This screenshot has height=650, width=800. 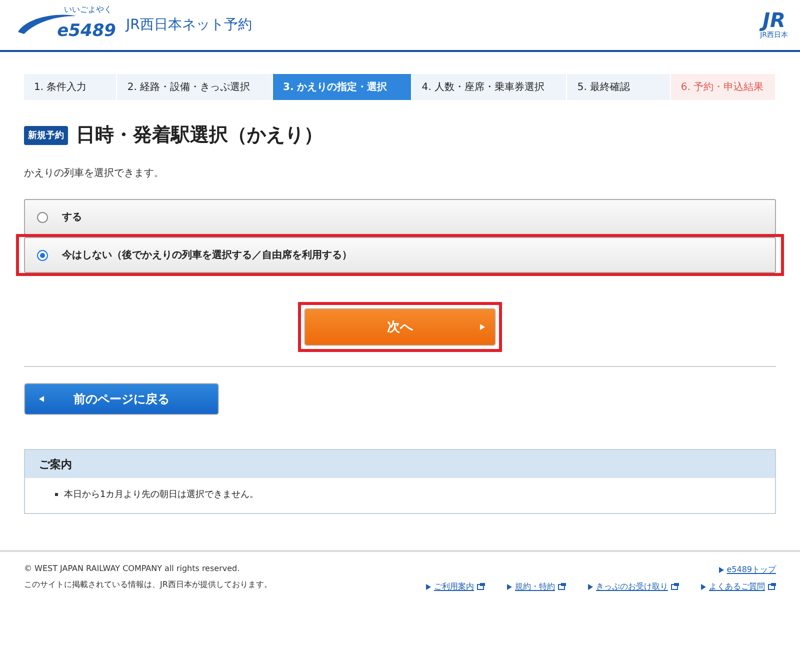 What do you see at coordinates (132, 568) in the screenshot?
I see `copyright: © WEST JAPAN RAILWAY COMPANY all rights reserved.` at bounding box center [132, 568].